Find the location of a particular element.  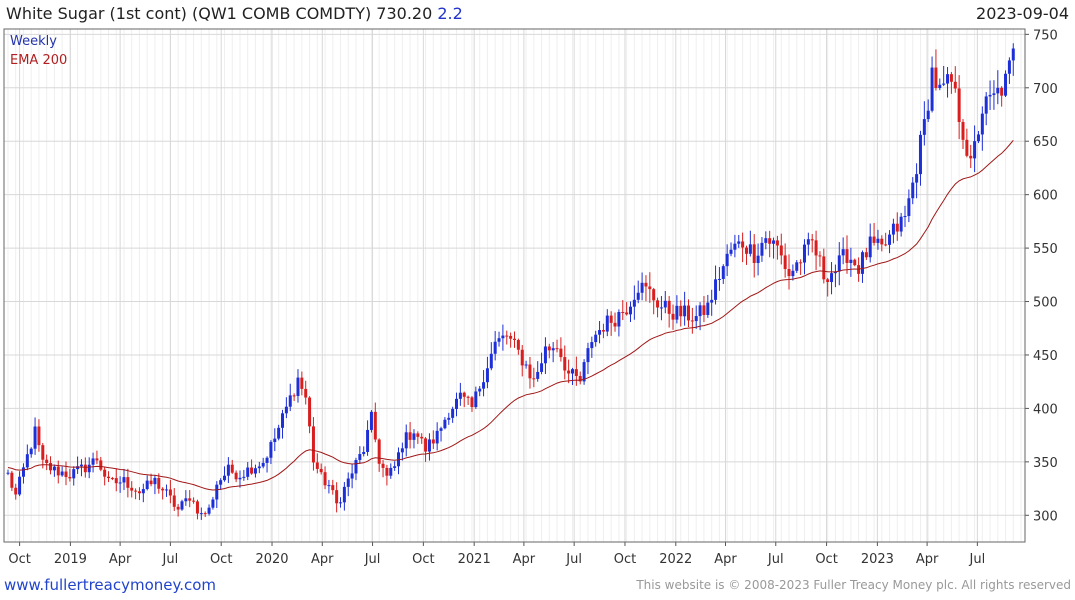

x-tick-label: 2020 is located at coordinates (271, 559).